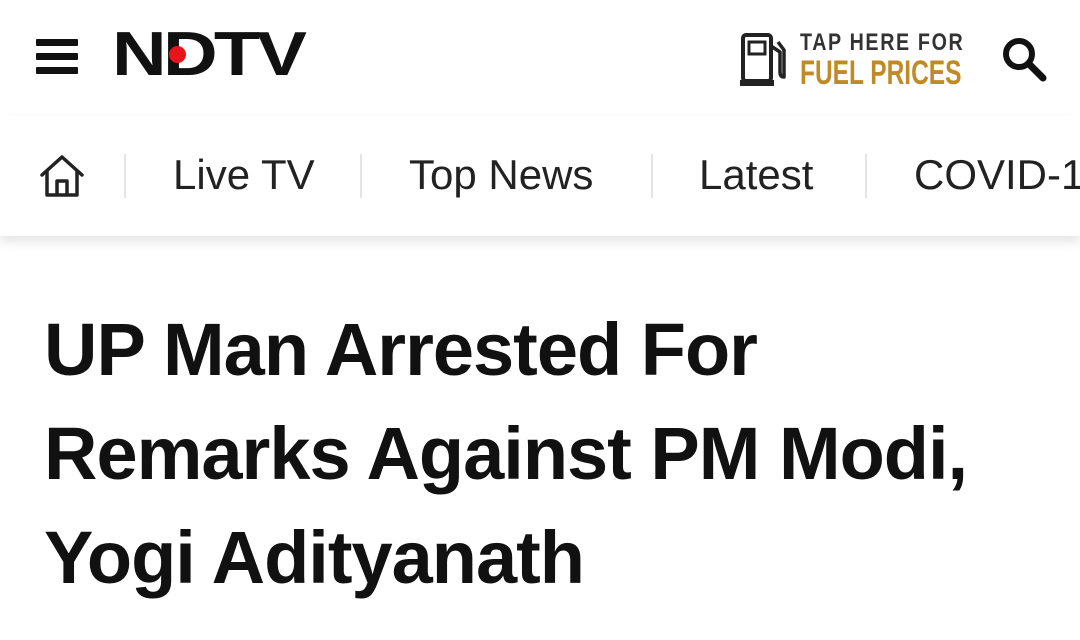 This screenshot has height=640, width=1080. What do you see at coordinates (997, 175) in the screenshot?
I see `nav-item-covid-19: COVID-19` at bounding box center [997, 175].